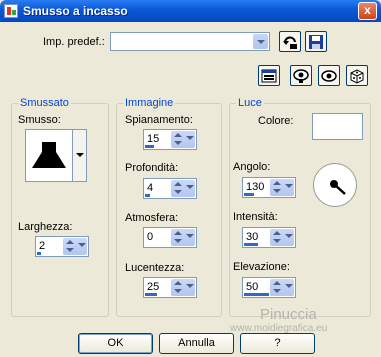  I want to click on bevel-shape-picker, so click(56, 155).